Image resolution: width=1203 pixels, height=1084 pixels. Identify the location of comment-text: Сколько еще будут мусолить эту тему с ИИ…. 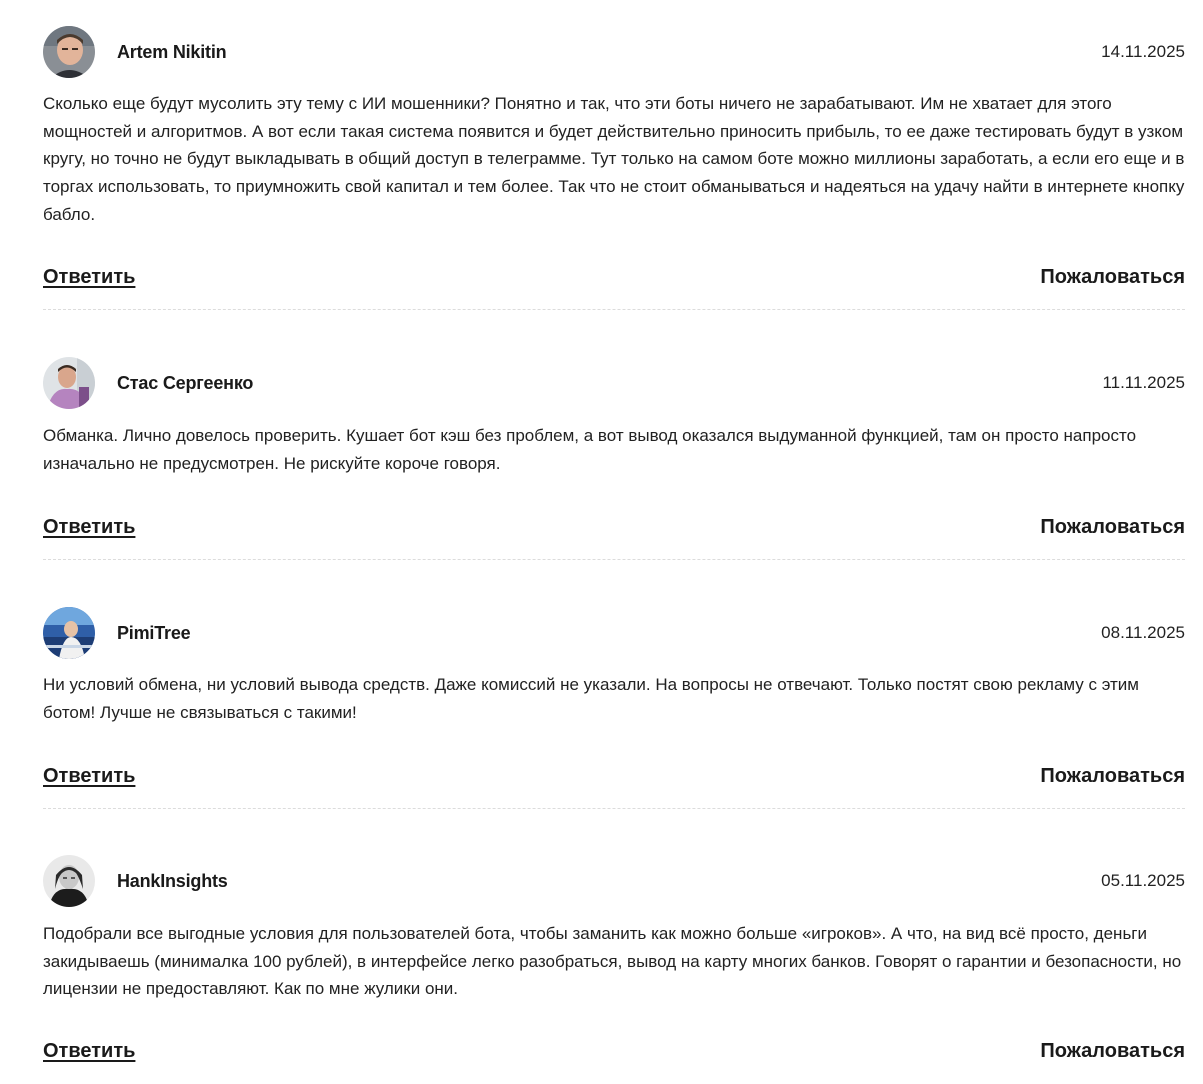
(614, 159).